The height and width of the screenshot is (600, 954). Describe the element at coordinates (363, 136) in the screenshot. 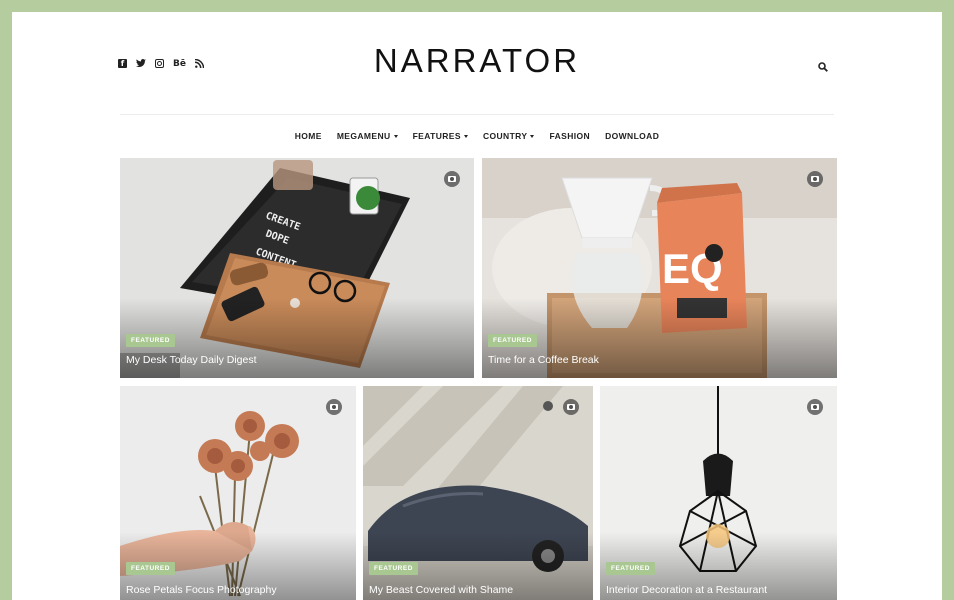

I see `nav-label: MEGAMENU` at that location.